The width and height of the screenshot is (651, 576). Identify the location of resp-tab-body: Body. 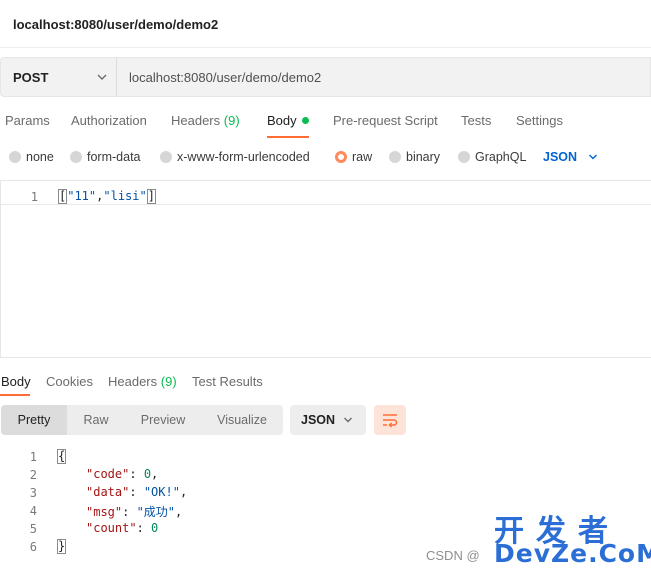
(16, 381).